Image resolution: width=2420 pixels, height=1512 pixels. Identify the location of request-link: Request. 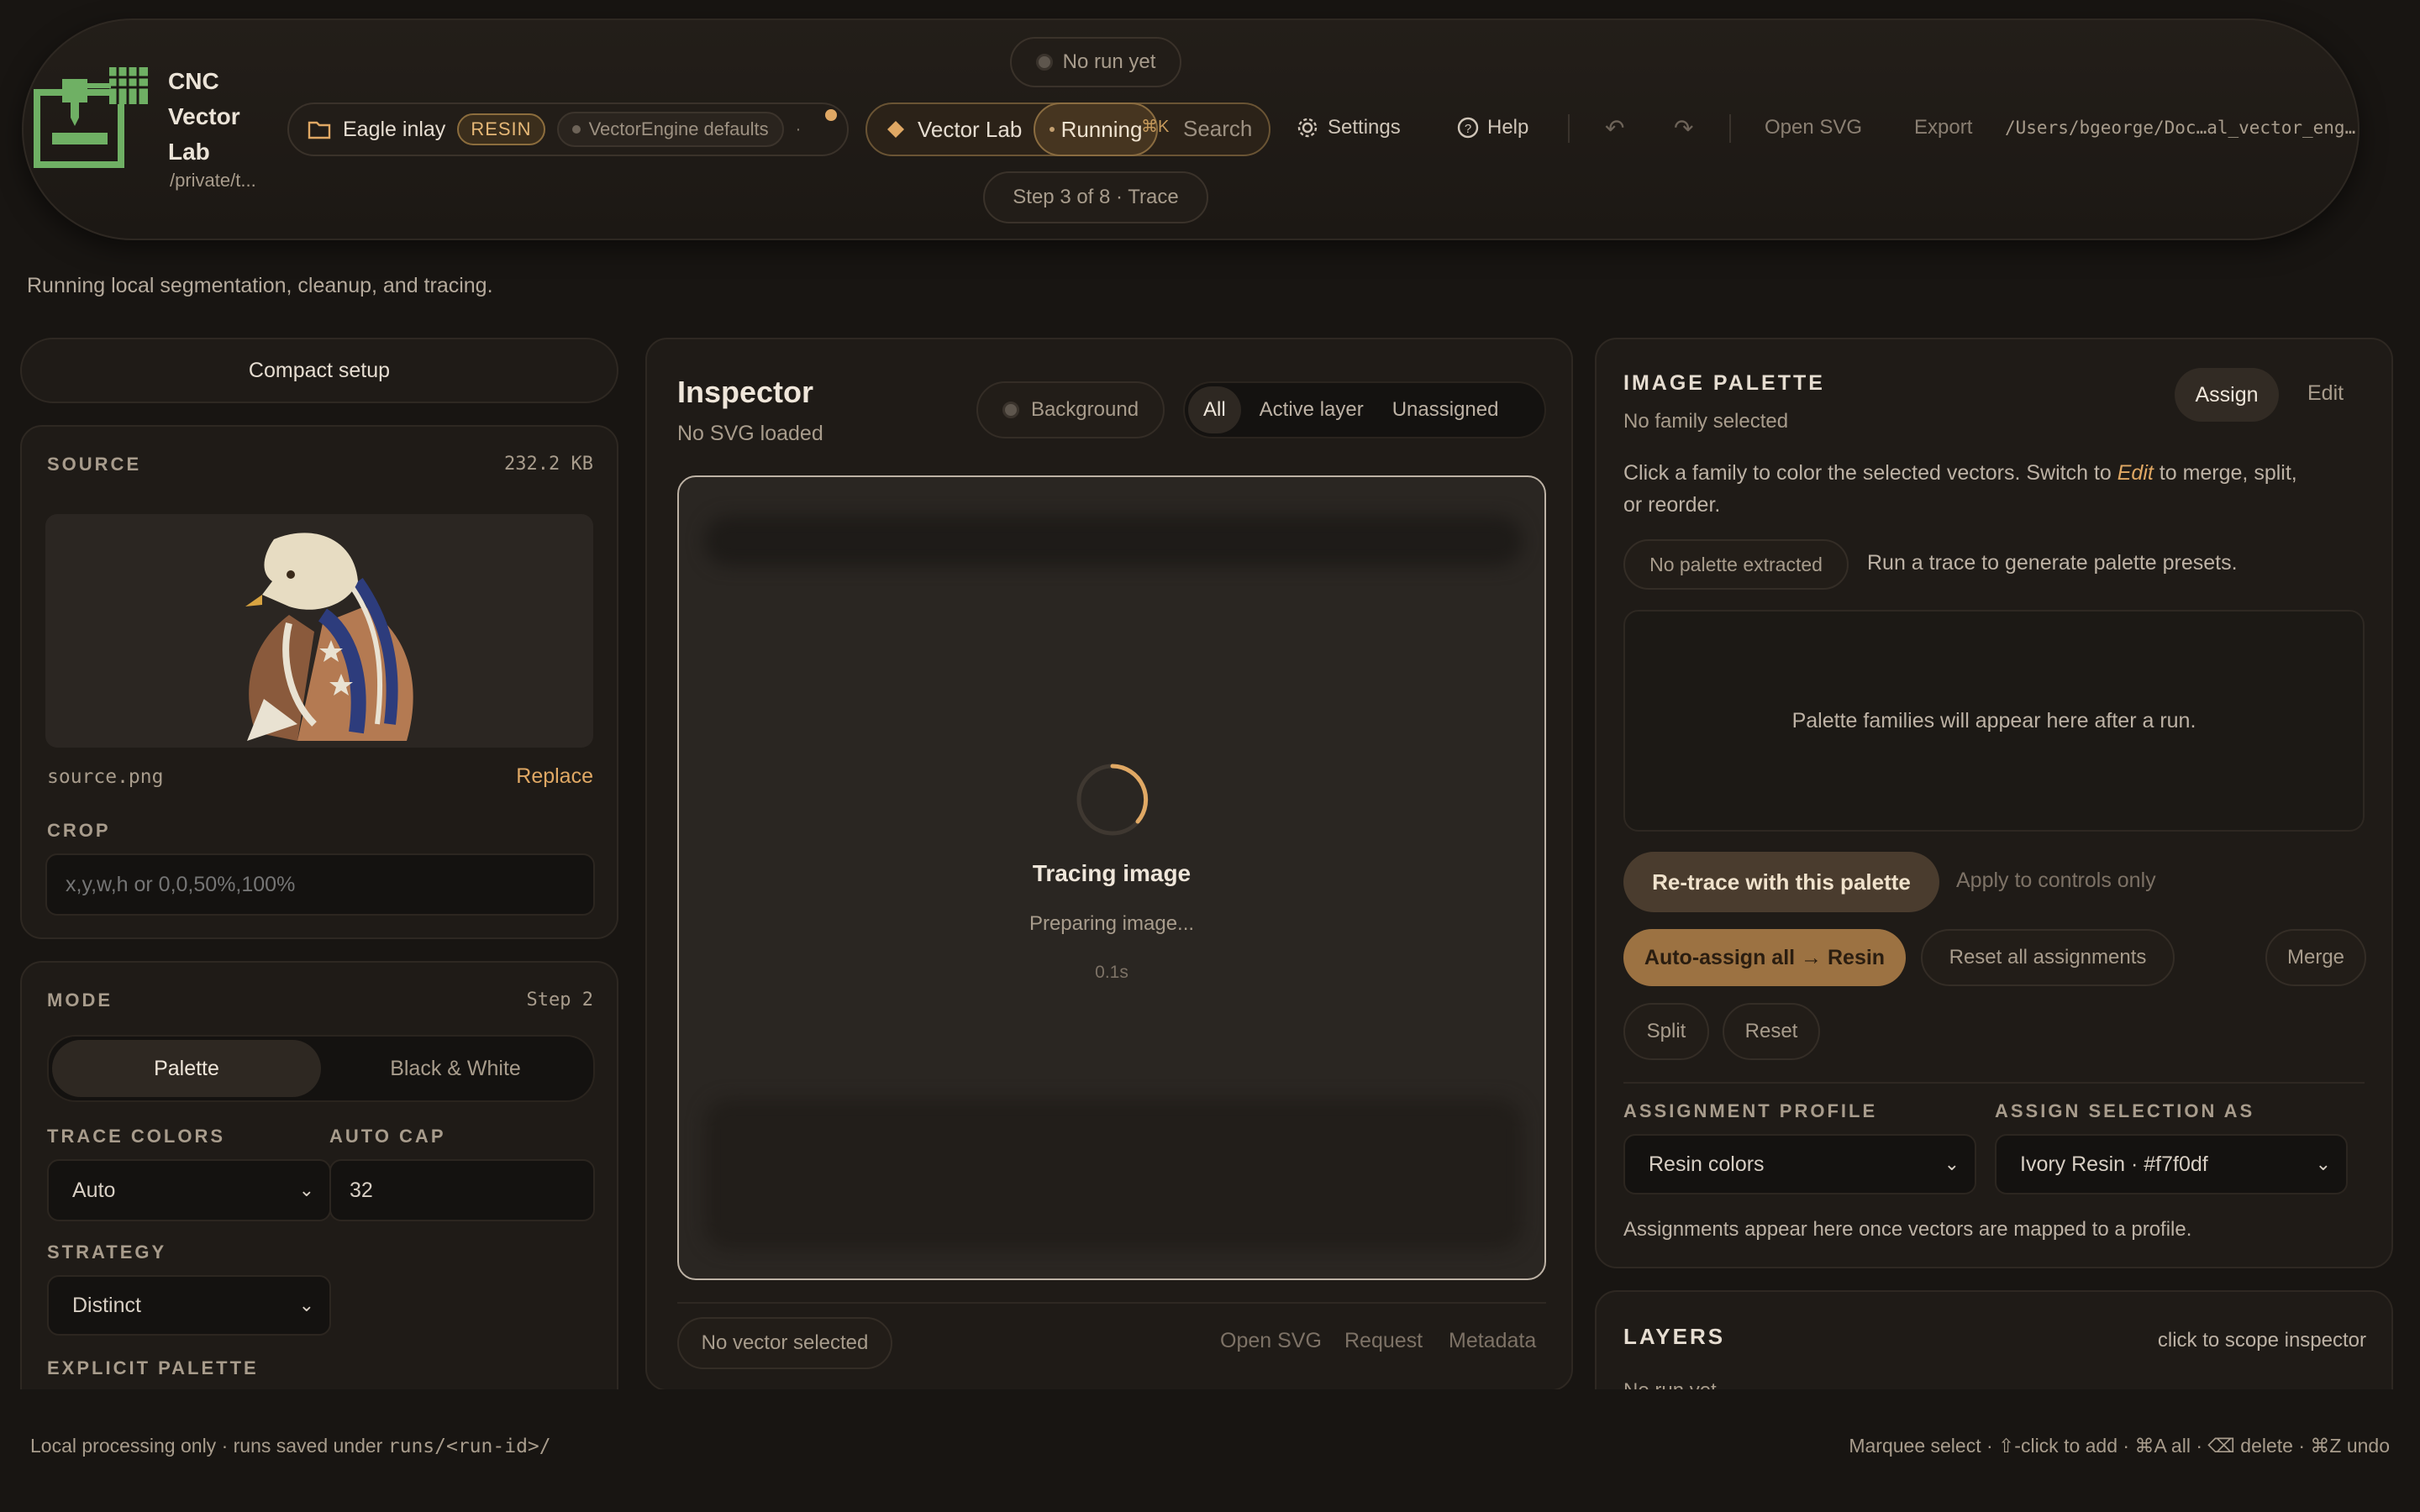
(1383, 1341).